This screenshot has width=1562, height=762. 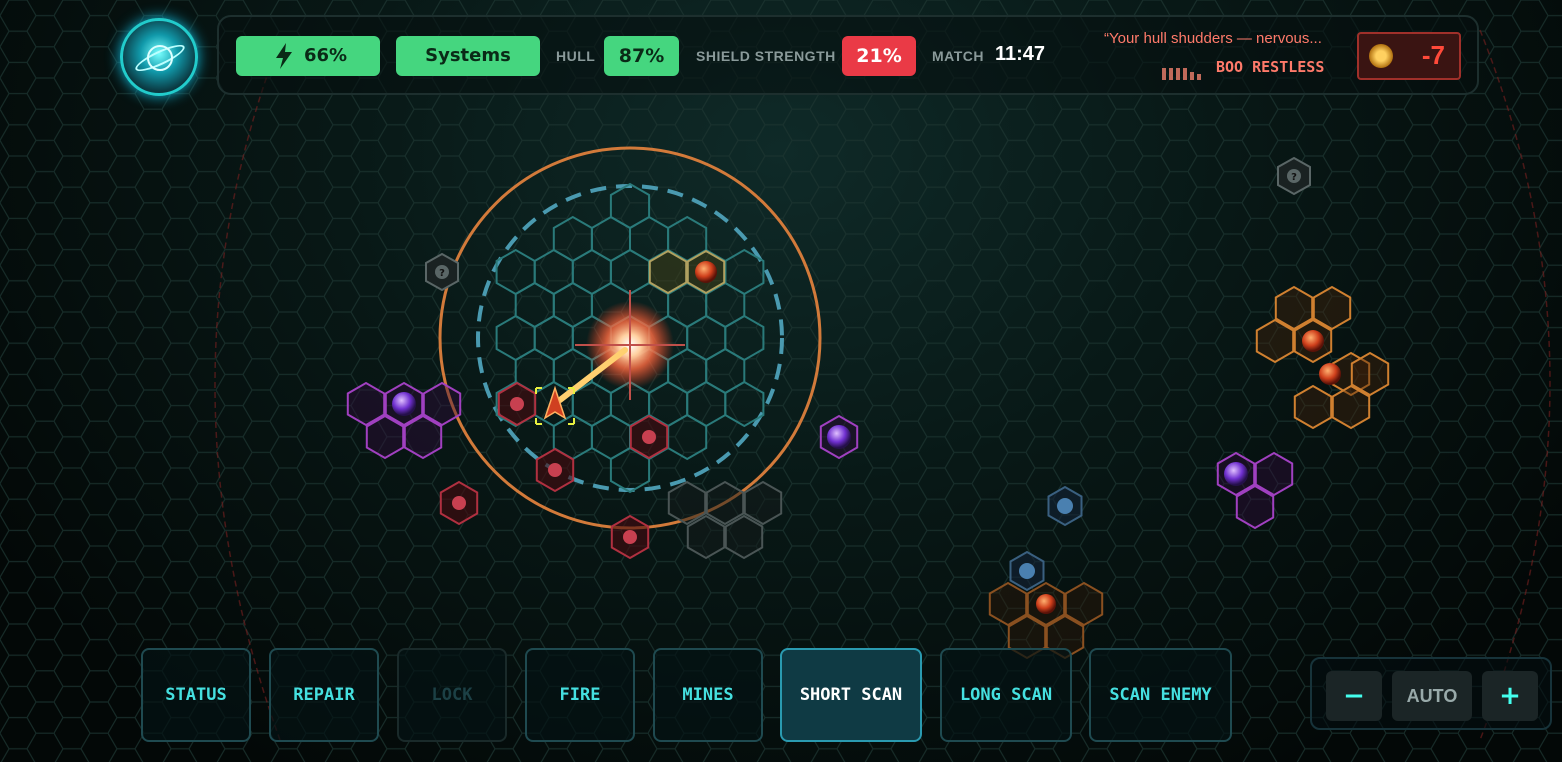 What do you see at coordinates (580, 695) in the screenshot?
I see `fire-button: FIRE` at bounding box center [580, 695].